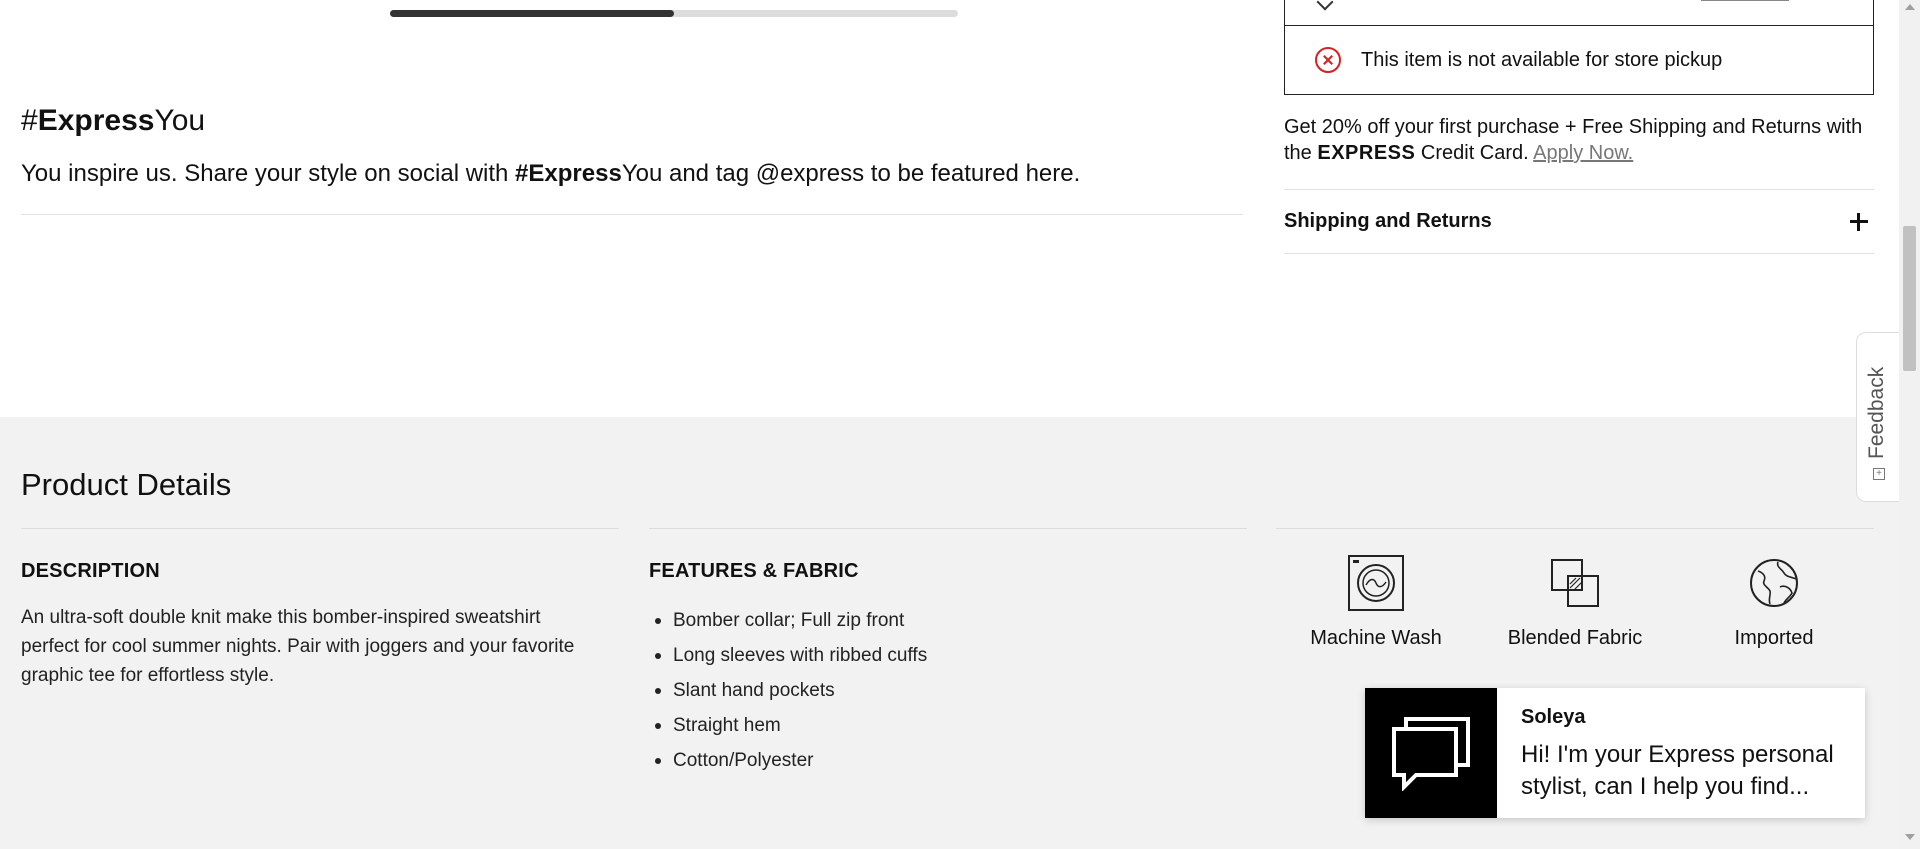 Image resolution: width=1920 pixels, height=849 pixels. Describe the element at coordinates (1575, 583) in the screenshot. I see `blended-fabric-icon` at that location.